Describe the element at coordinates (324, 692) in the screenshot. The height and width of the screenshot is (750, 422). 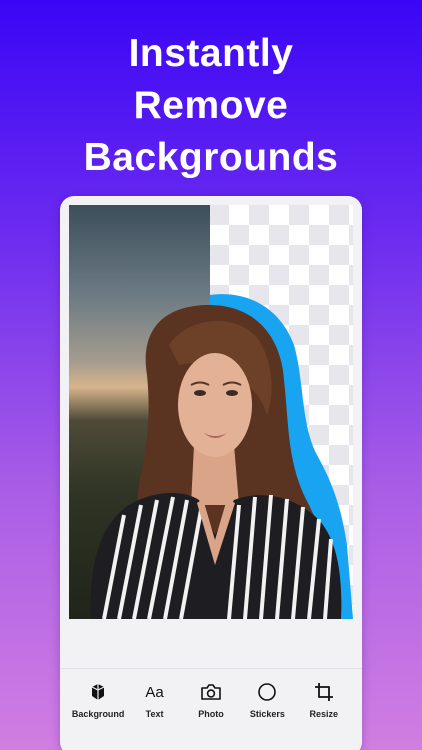
I see `crop-icon` at that location.